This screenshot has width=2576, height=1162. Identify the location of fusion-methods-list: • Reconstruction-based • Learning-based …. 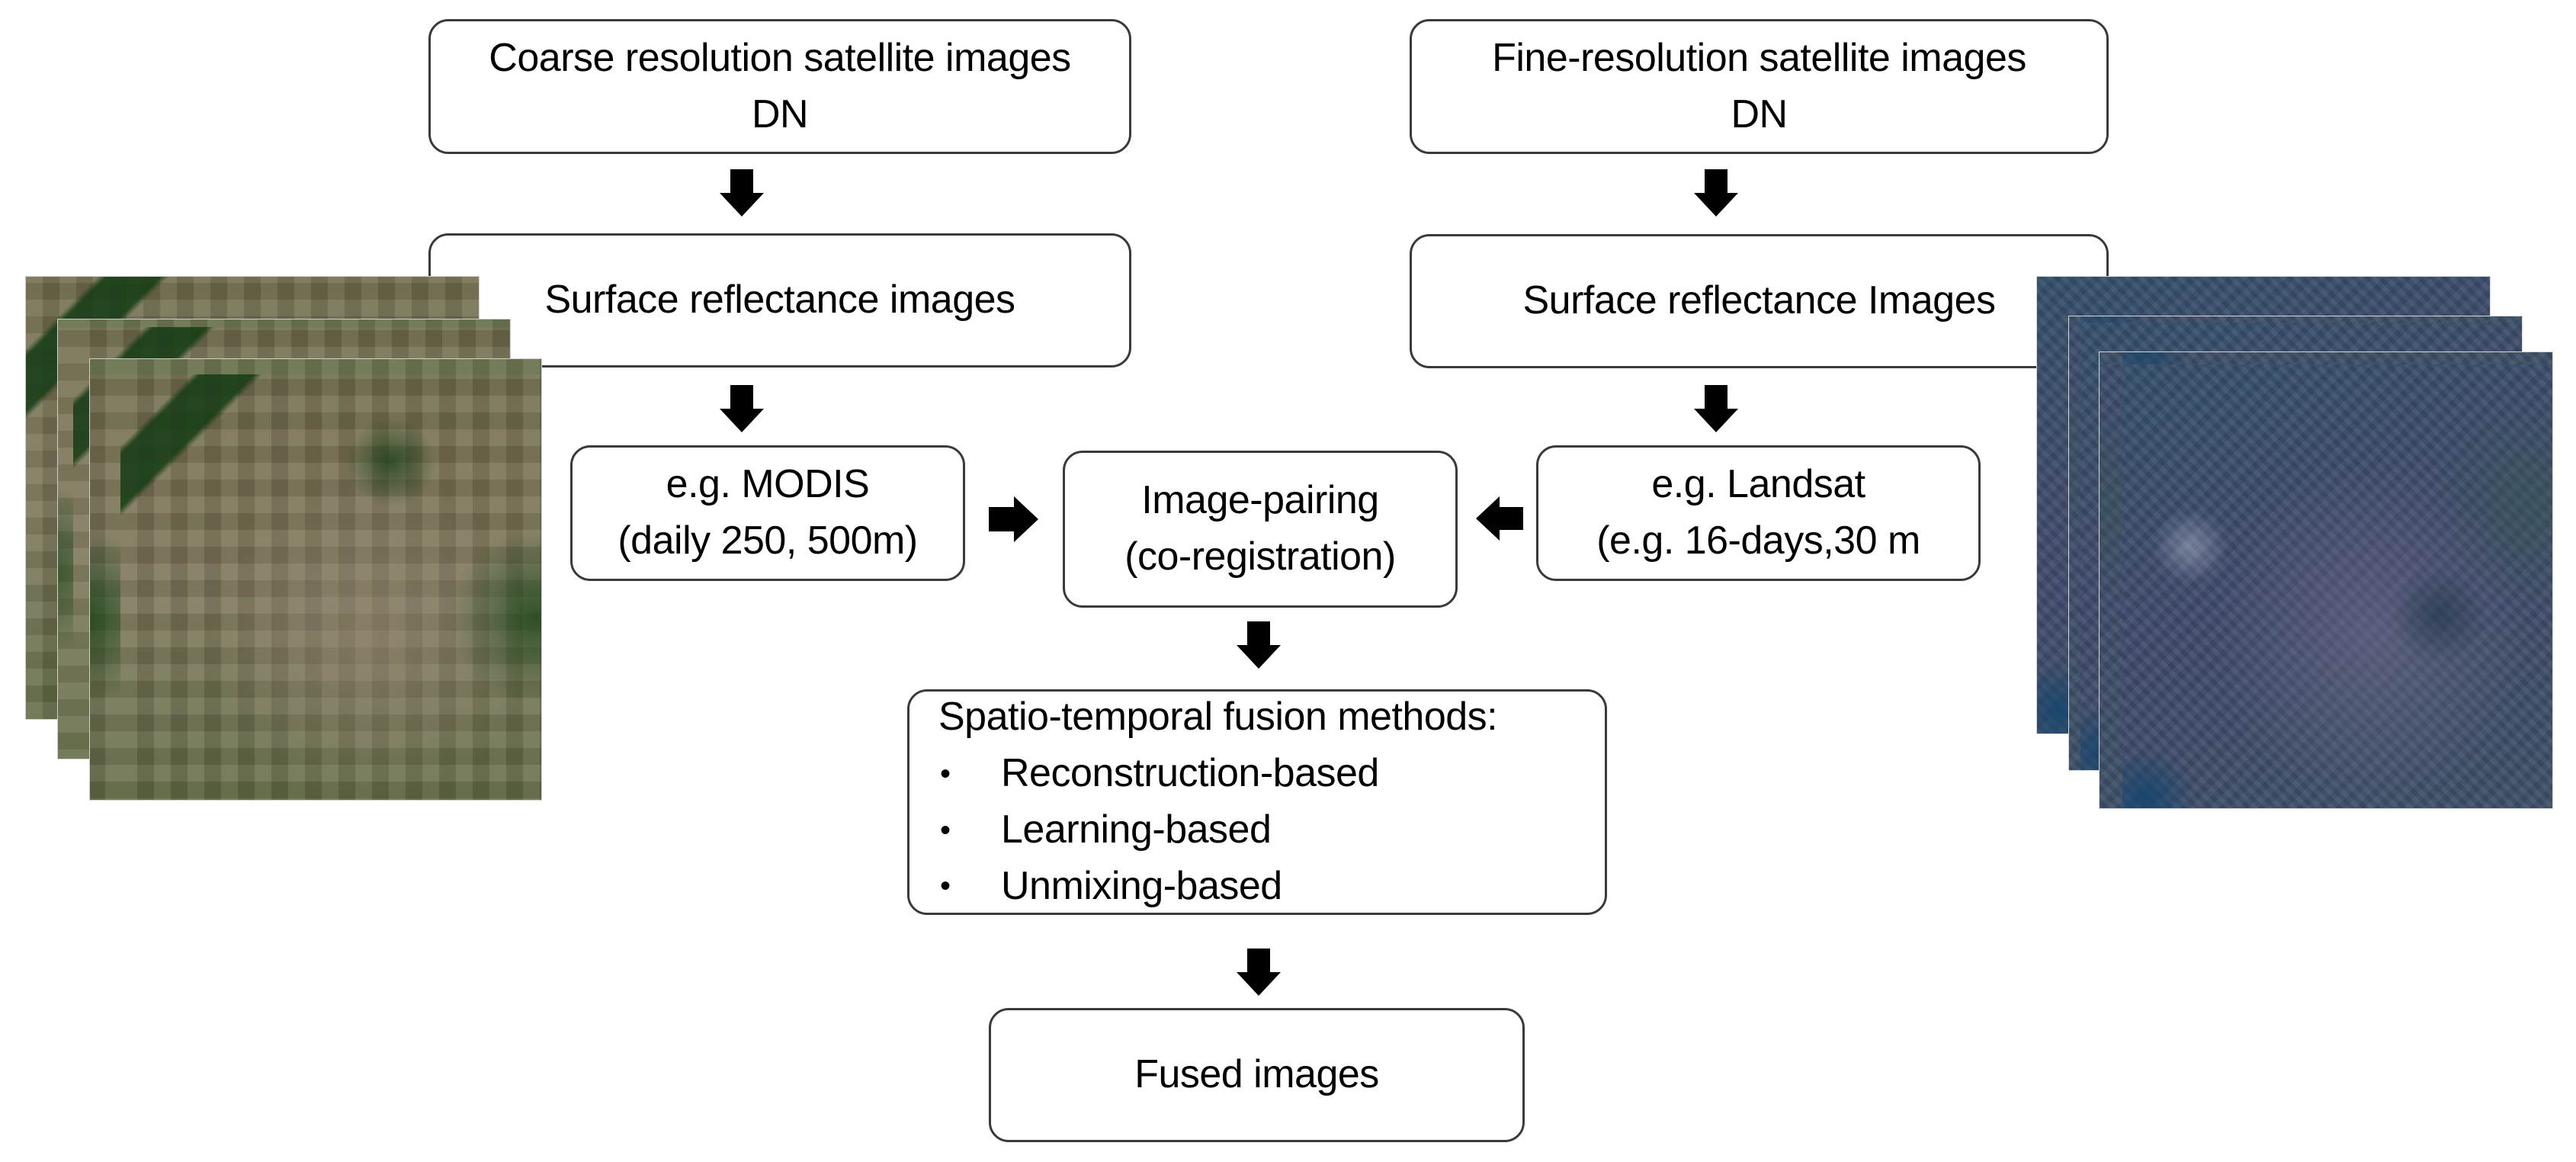
(1158, 830).